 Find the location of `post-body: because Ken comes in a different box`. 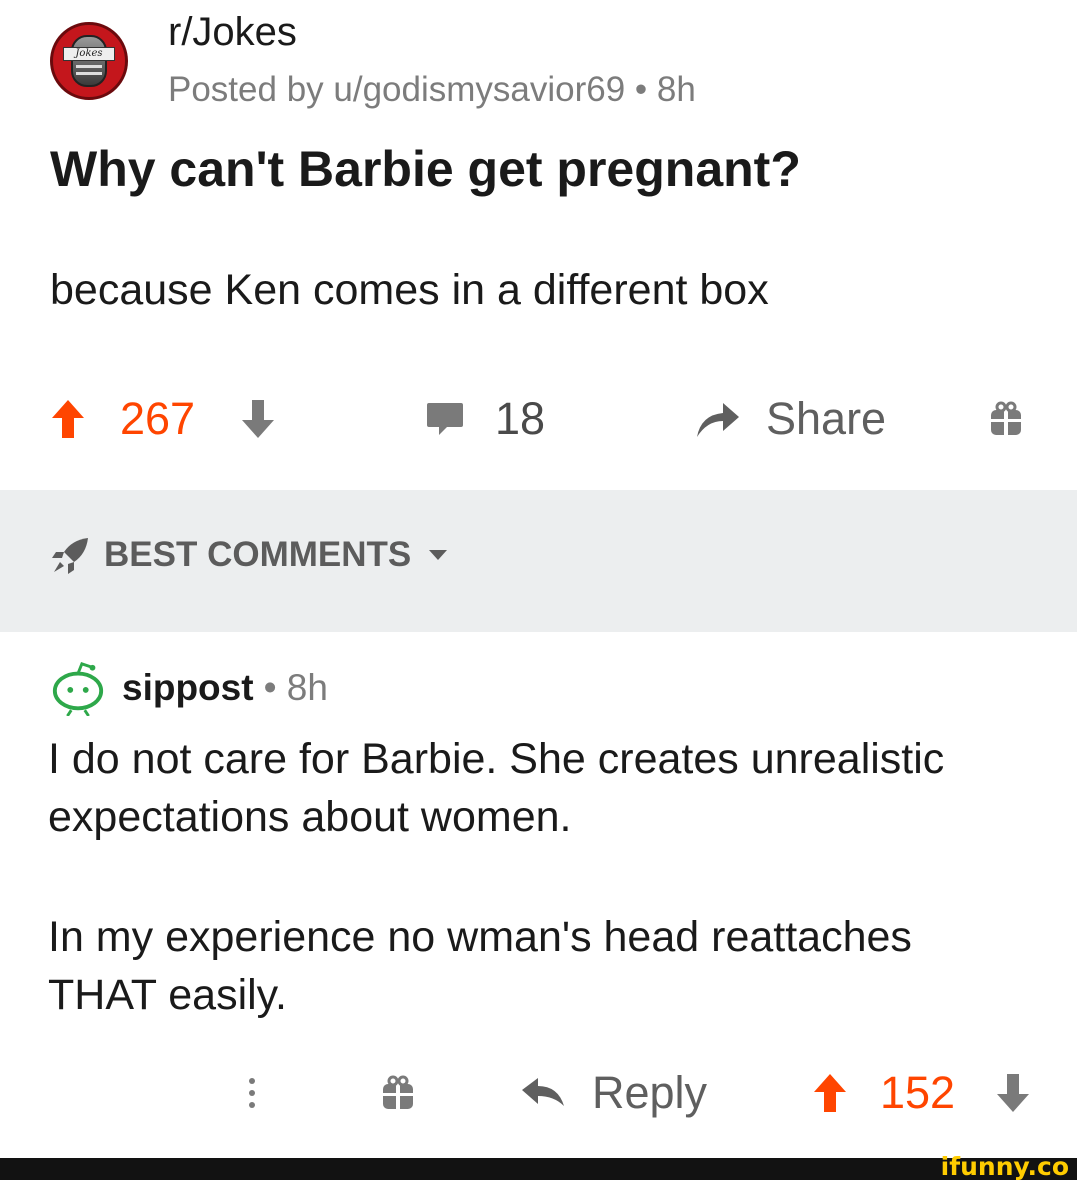

post-body: because Ken comes in a different box is located at coordinates (409, 290).